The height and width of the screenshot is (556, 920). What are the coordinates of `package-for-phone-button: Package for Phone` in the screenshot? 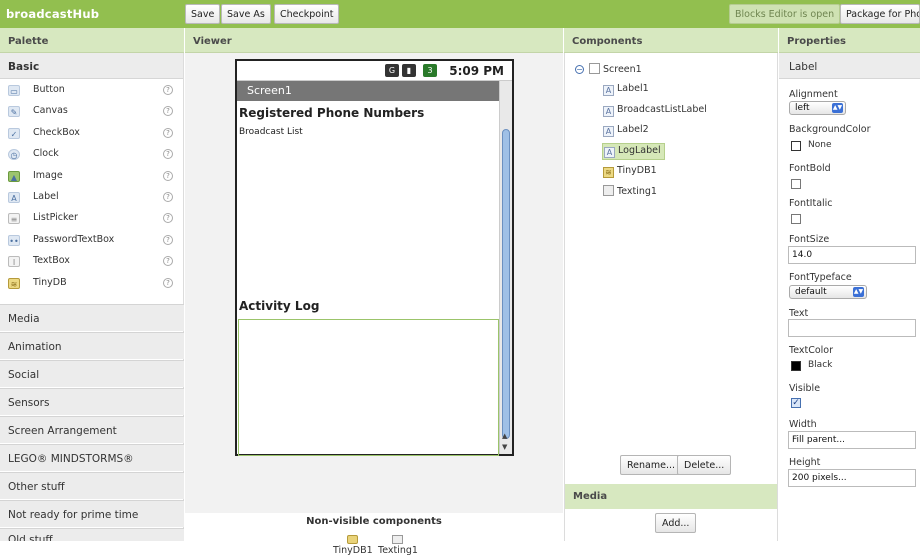 It's located at (880, 14).